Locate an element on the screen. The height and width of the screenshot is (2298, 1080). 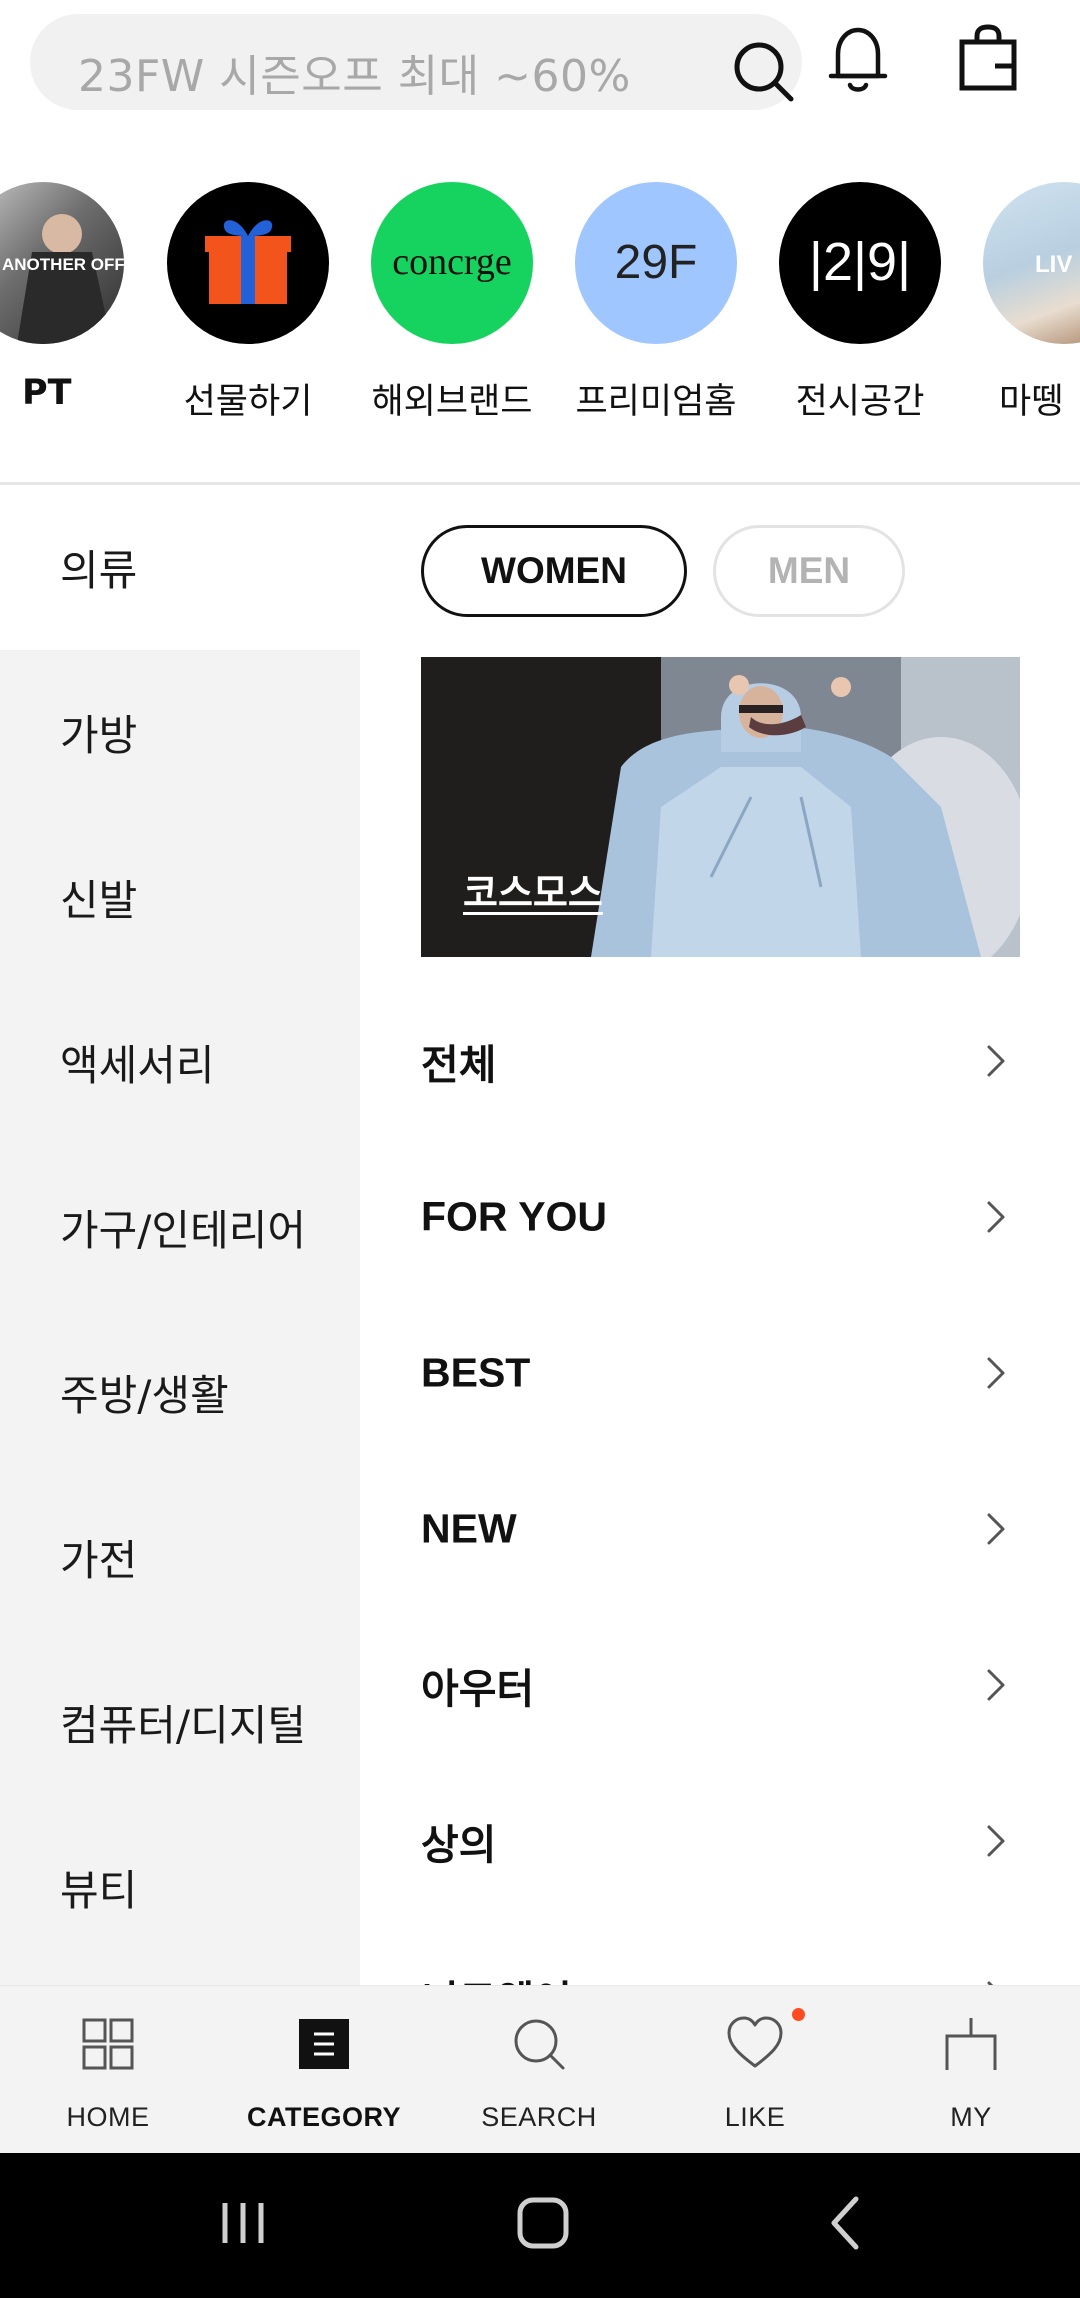
story-thumbnail: LIV is located at coordinates (1031, 263).